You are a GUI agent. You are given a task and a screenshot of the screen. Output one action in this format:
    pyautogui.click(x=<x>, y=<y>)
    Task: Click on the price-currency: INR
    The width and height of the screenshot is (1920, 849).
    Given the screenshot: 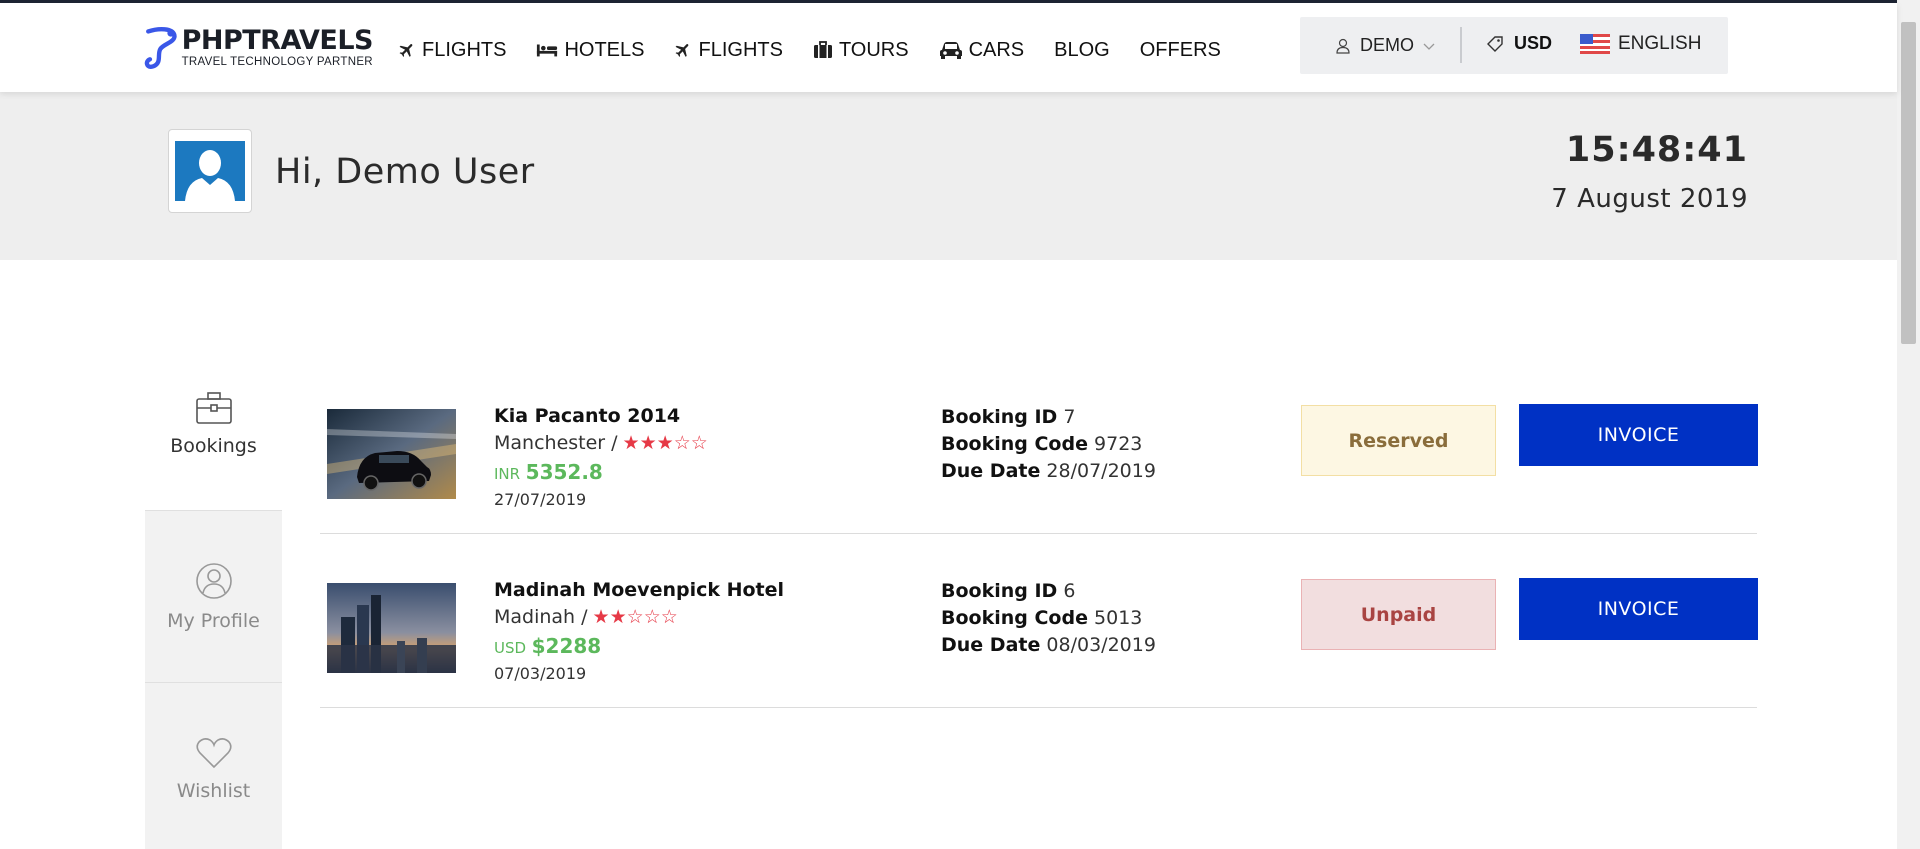 What is the action you would take?
    pyautogui.click(x=507, y=474)
    